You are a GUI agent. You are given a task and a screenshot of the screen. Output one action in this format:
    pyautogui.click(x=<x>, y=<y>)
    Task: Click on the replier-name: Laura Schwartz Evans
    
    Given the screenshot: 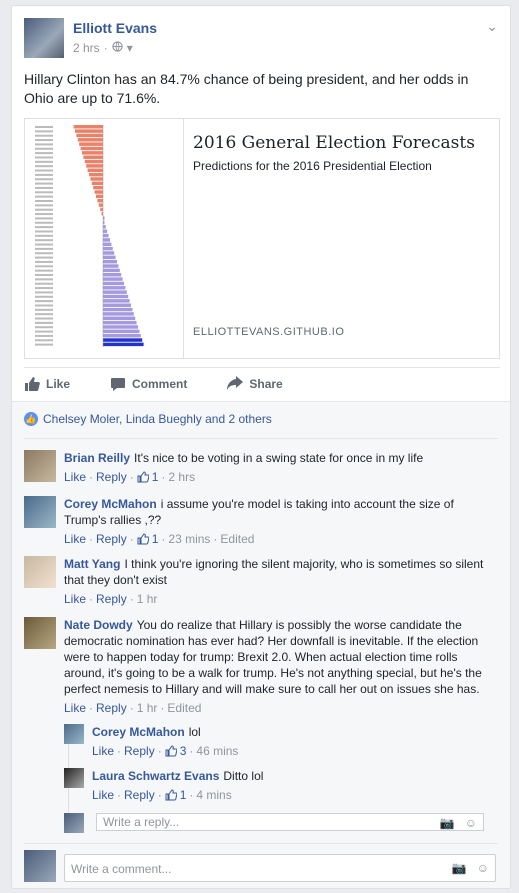 What is the action you would take?
    pyautogui.click(x=155, y=776)
    